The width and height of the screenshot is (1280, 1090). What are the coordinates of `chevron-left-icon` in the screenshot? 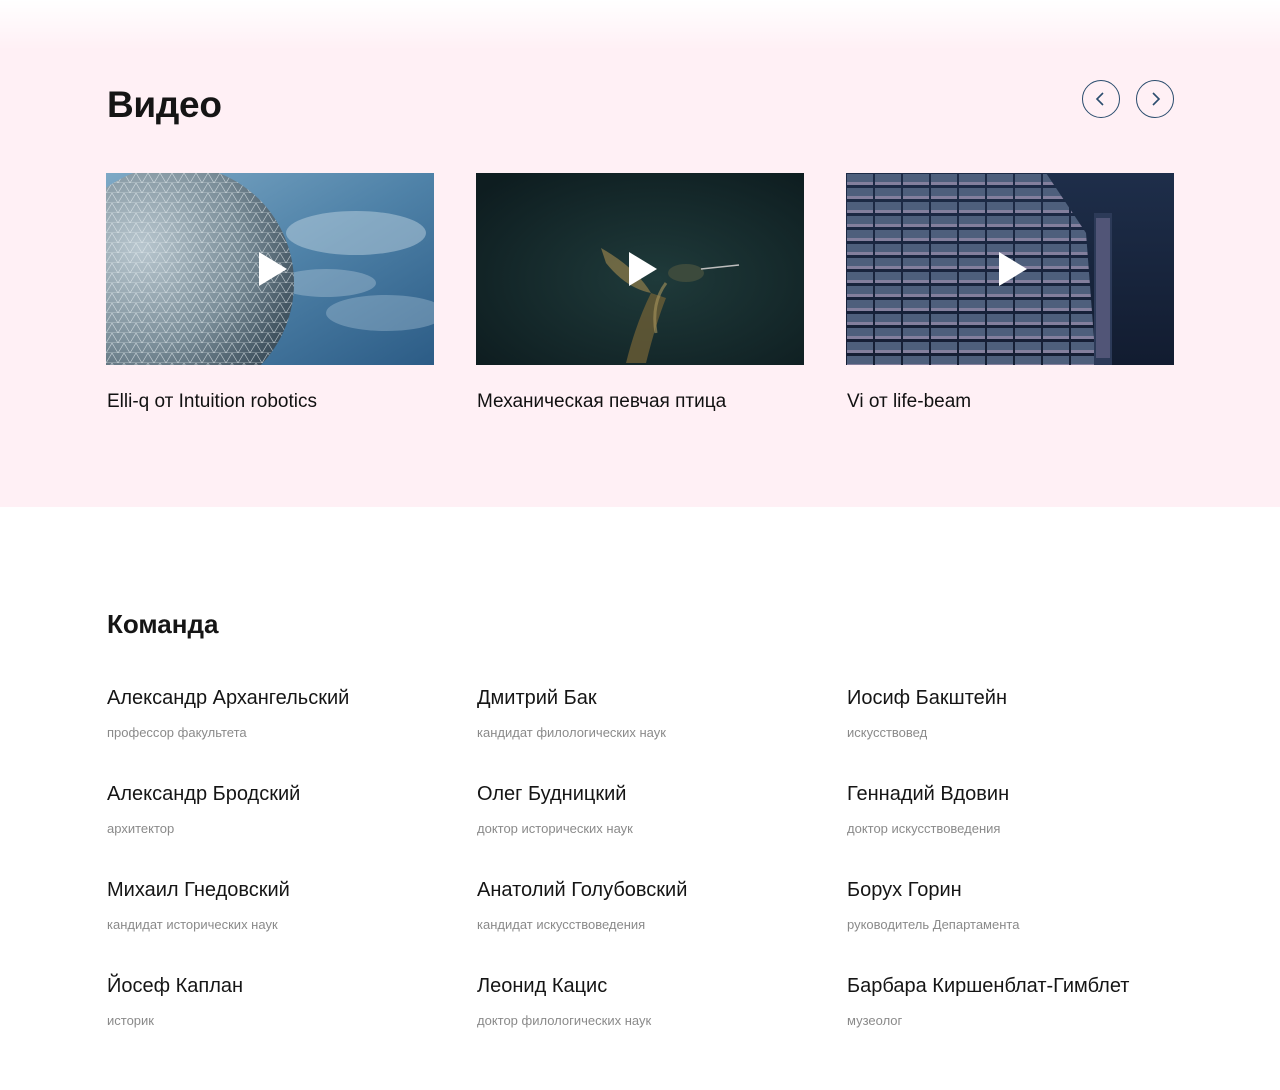 It's located at (1099, 99).